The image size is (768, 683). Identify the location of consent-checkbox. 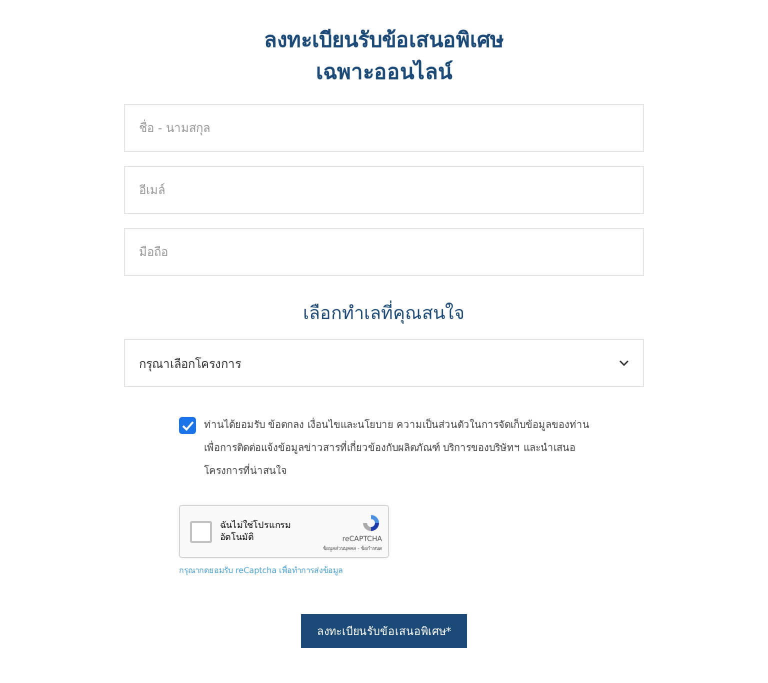
(187, 425).